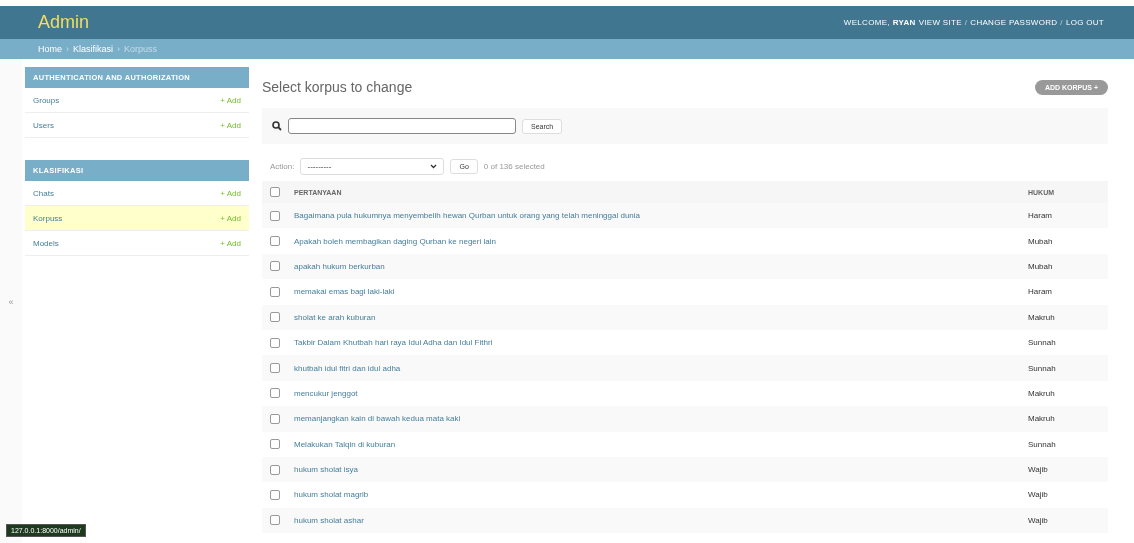  Describe the element at coordinates (141, 49) in the screenshot. I see `breadcrumb-current: Korpuss` at that location.